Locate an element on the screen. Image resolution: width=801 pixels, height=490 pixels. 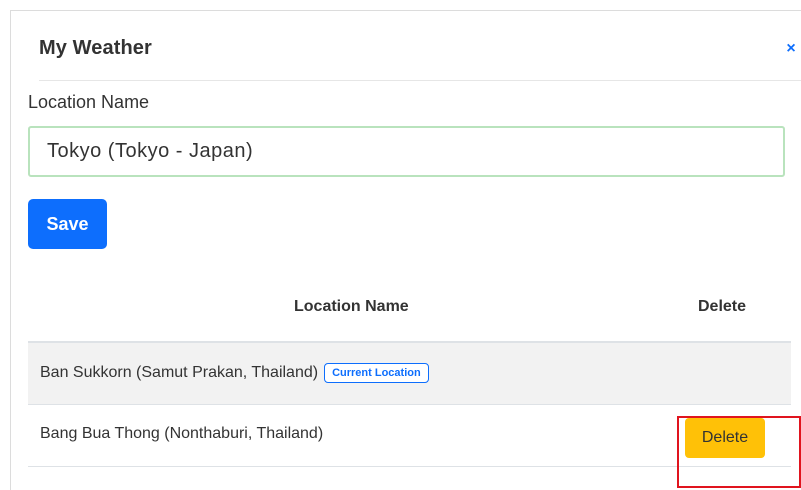
location-name-text: Bang Bua Thong (Nonthaburi, Thailand) is located at coordinates (182, 433).